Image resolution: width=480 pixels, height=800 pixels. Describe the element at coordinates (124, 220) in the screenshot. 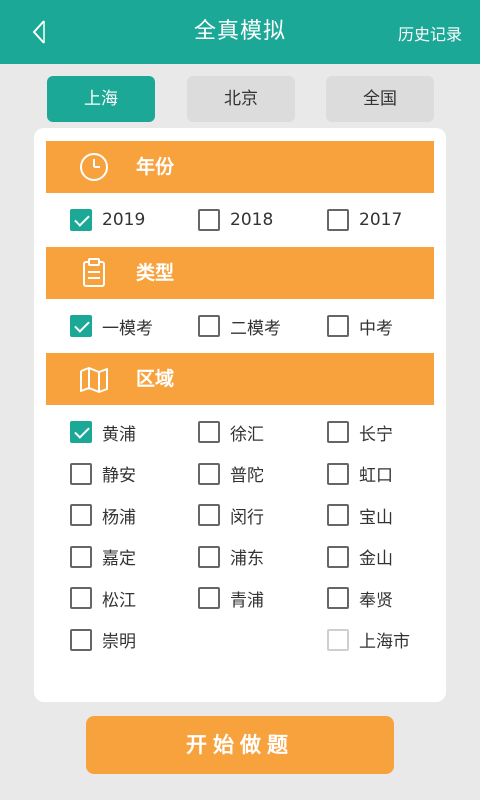

I see `year-option-label: 2019` at that location.